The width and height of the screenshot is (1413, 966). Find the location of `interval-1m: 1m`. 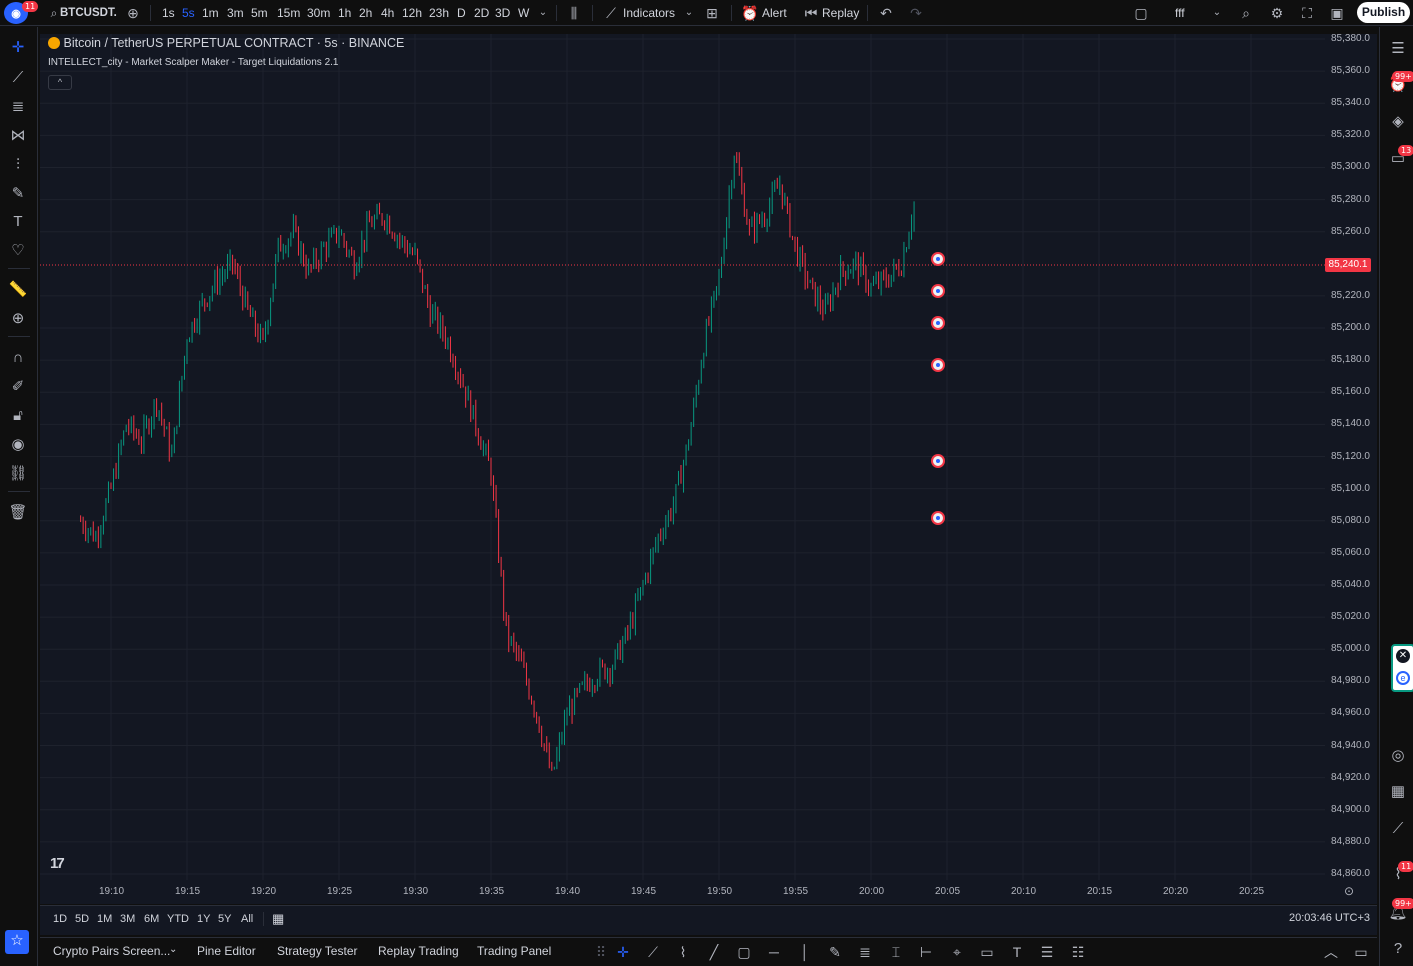

interval-1m: 1m is located at coordinates (210, 13).